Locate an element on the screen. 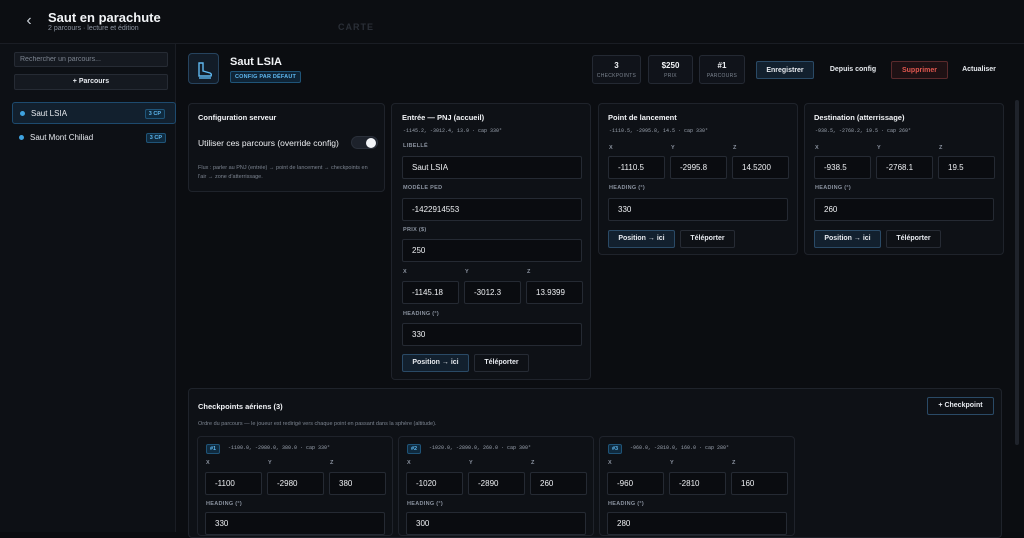 The width and height of the screenshot is (1024, 538). label-input: Saut LSIA is located at coordinates (492, 167).